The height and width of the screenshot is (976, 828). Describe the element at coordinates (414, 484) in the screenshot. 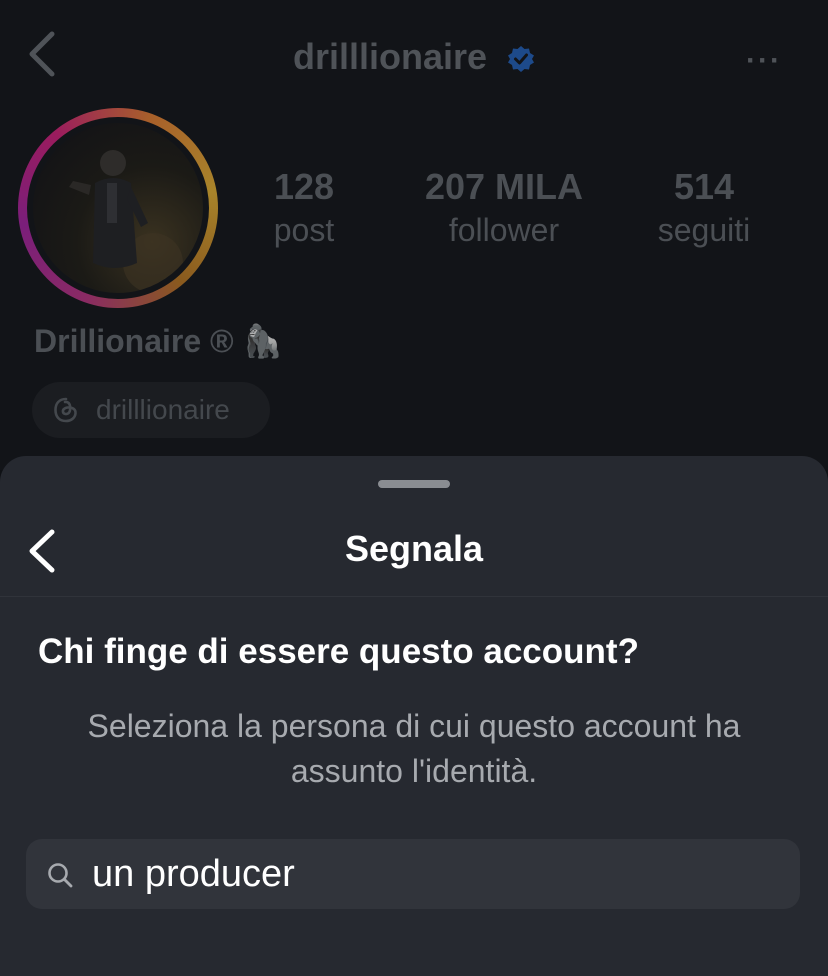

I see `sheet-drag-handle` at that location.